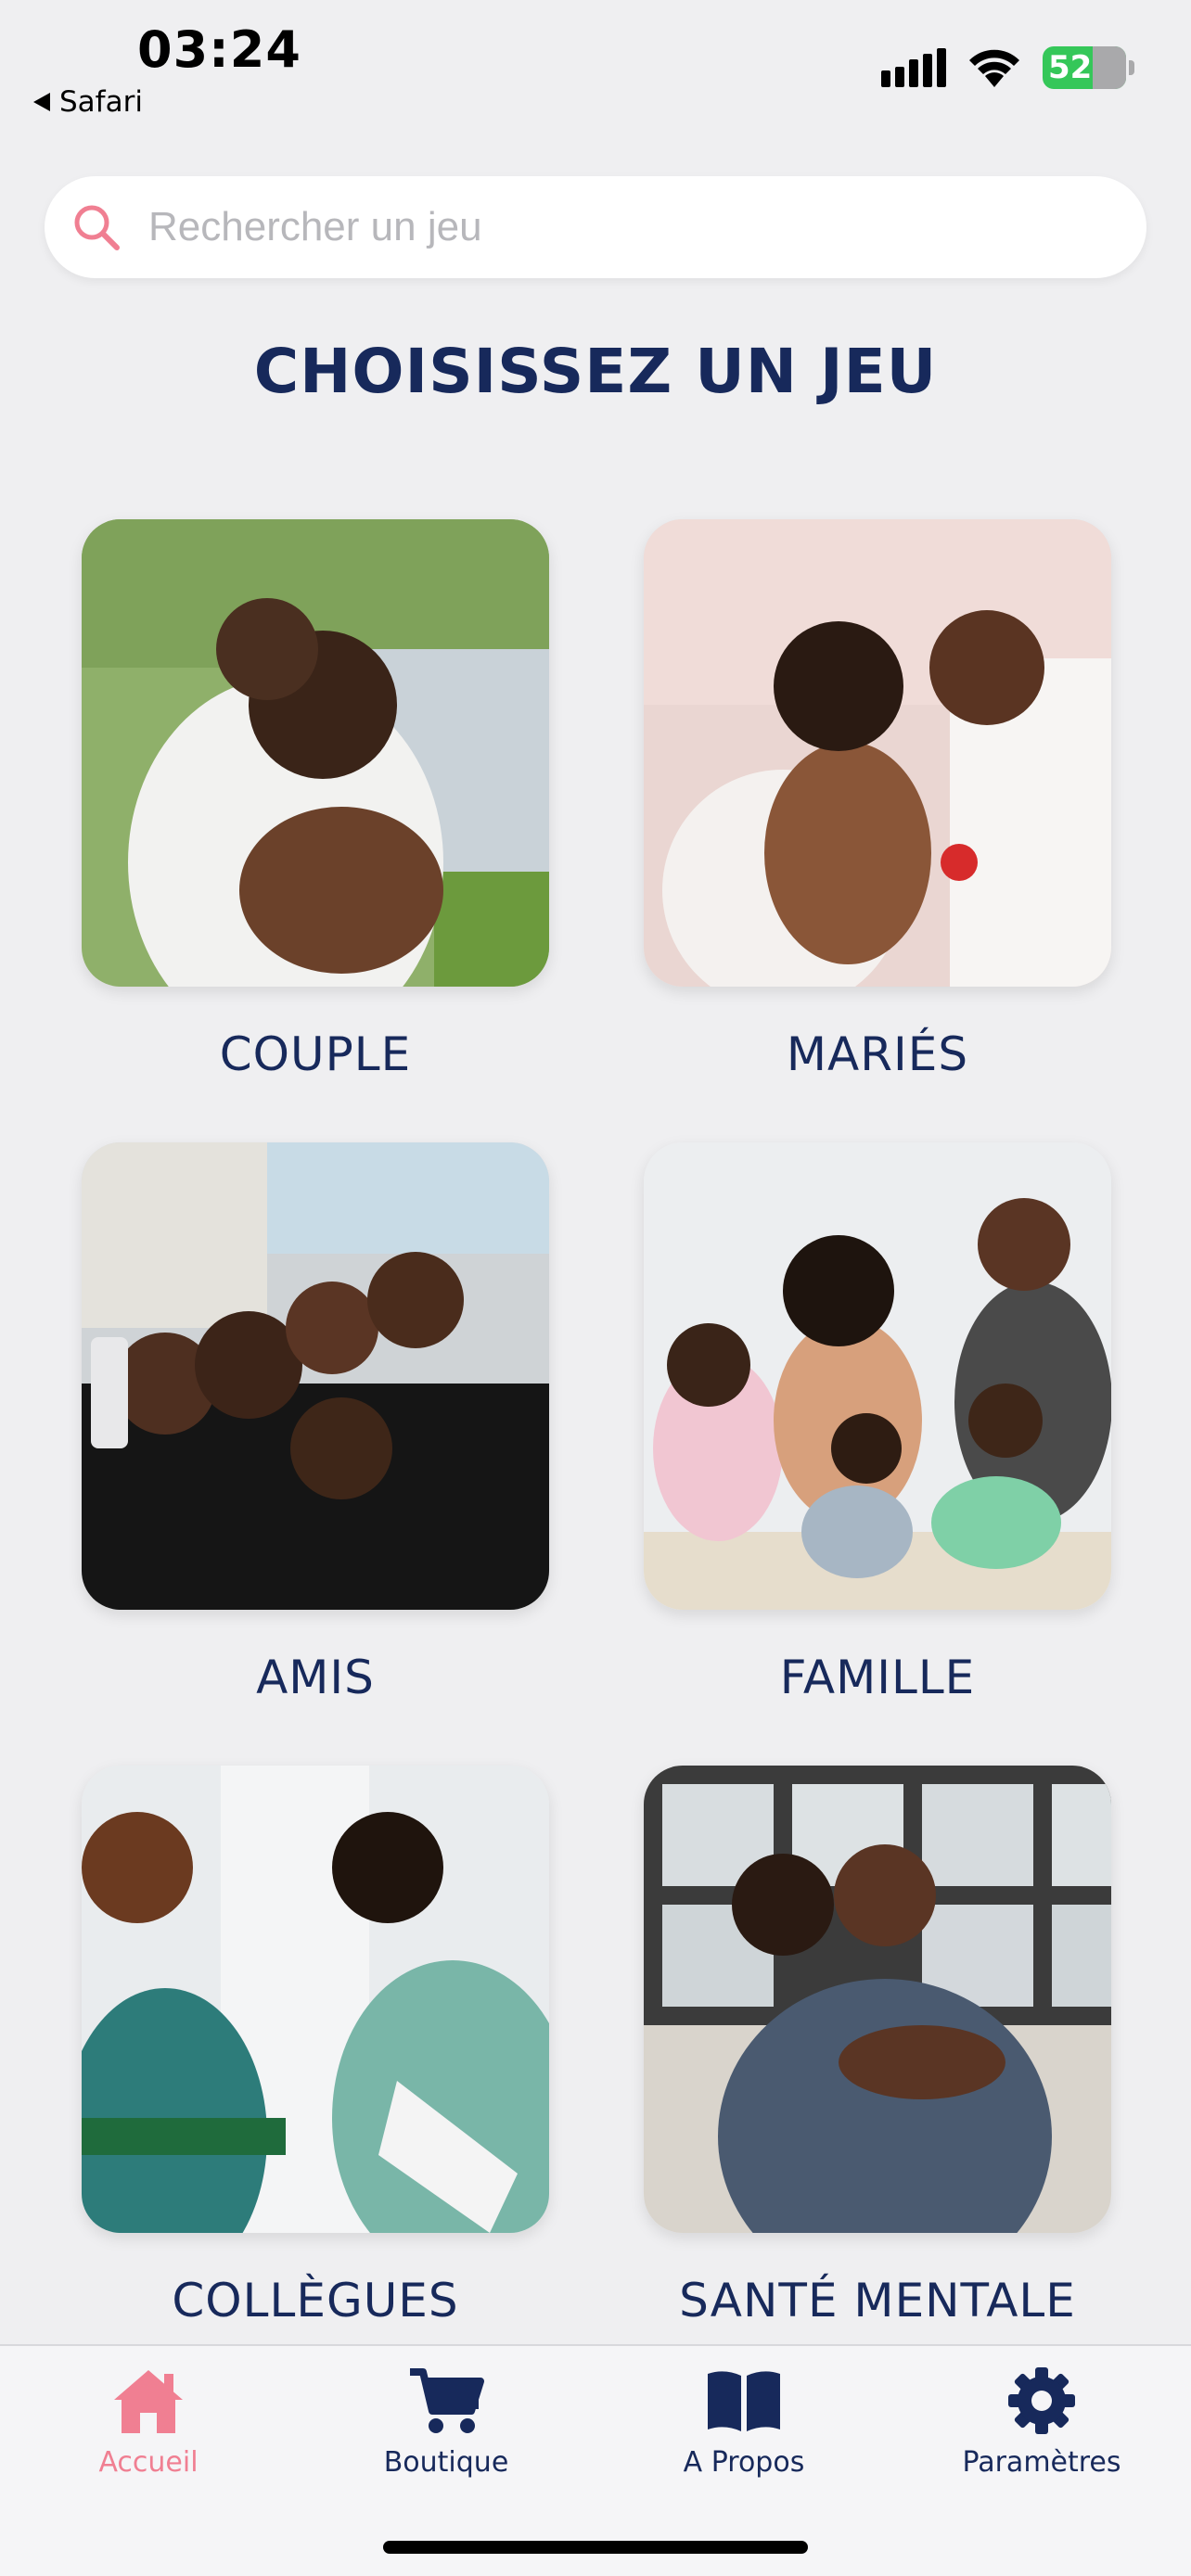 This screenshot has height=2576, width=1191. I want to click on game-card-label: COLLÈGUES, so click(315, 2300).